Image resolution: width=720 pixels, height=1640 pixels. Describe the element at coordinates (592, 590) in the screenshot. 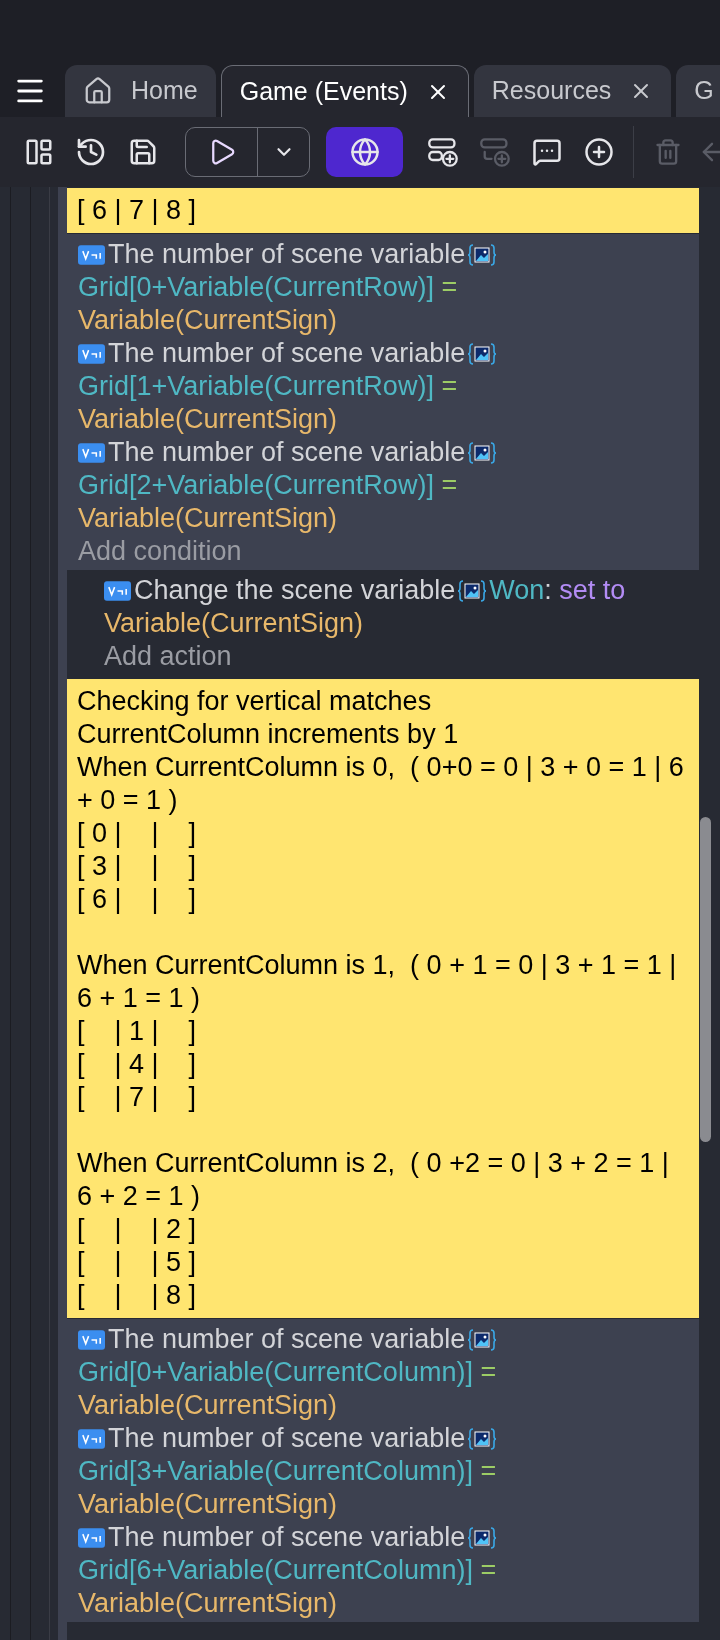

I see `operation-text: set to` at that location.